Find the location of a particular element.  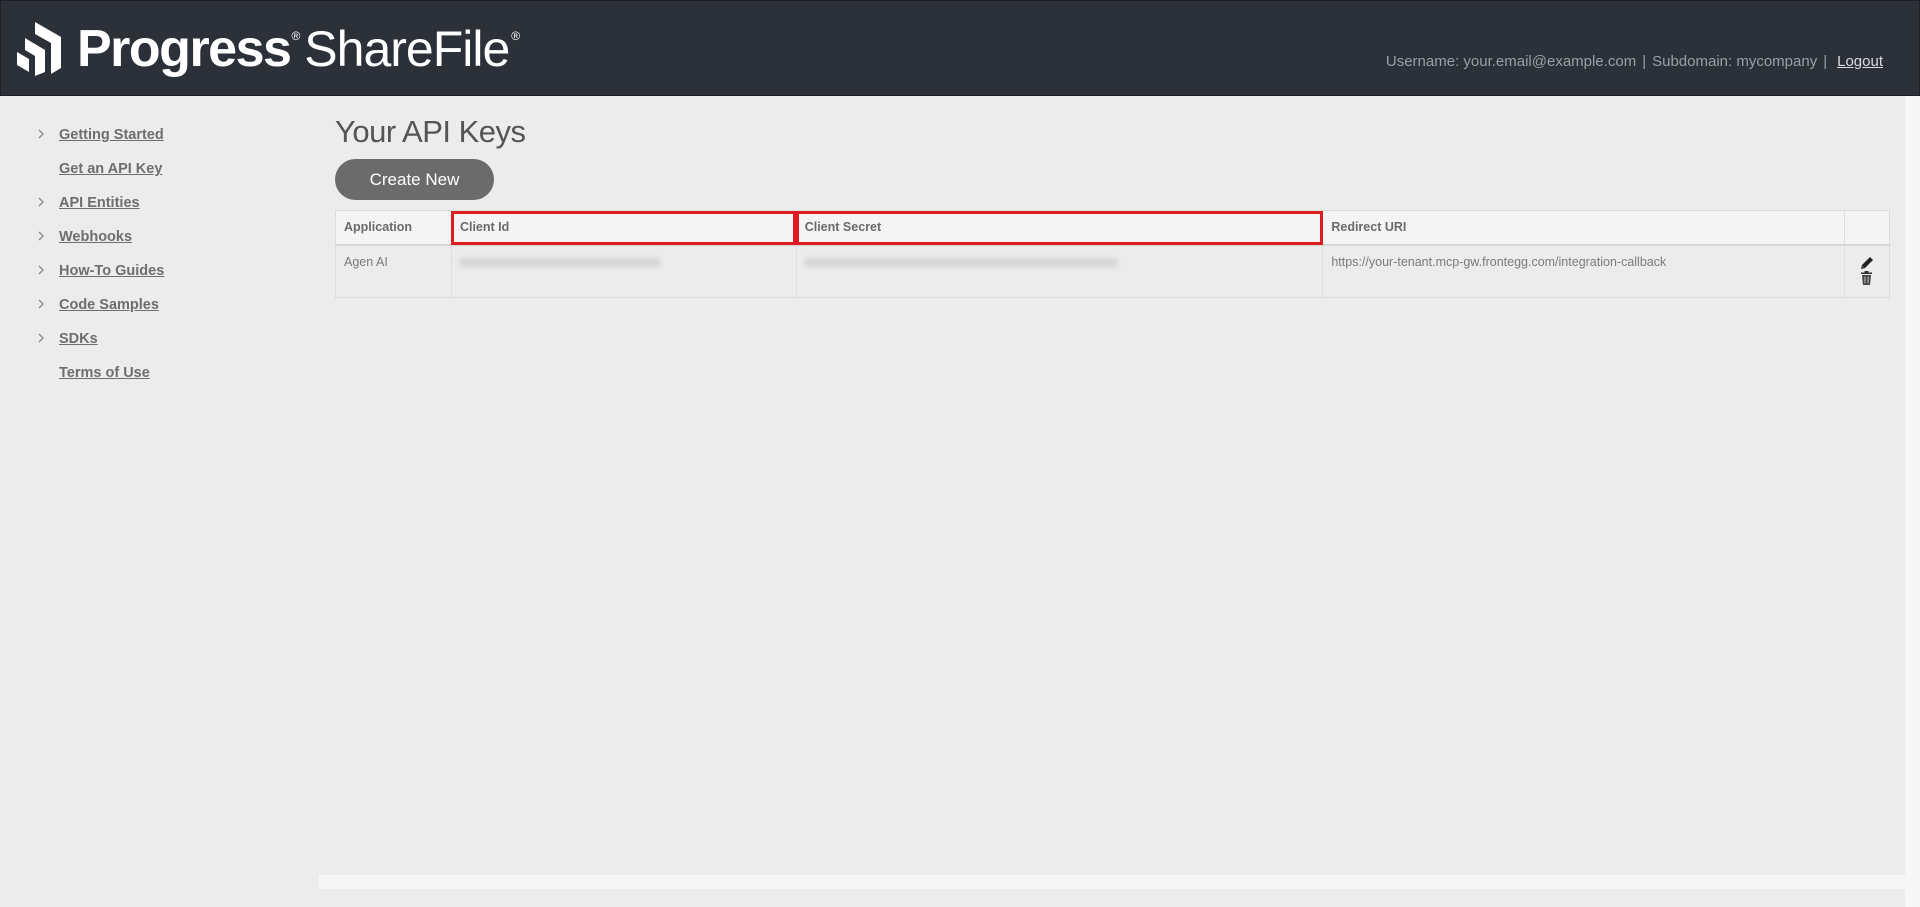

cell-client-id: xxxxxxxxxxxxxxxxxxxxxxxxxxxxxxxx is located at coordinates (623, 271).